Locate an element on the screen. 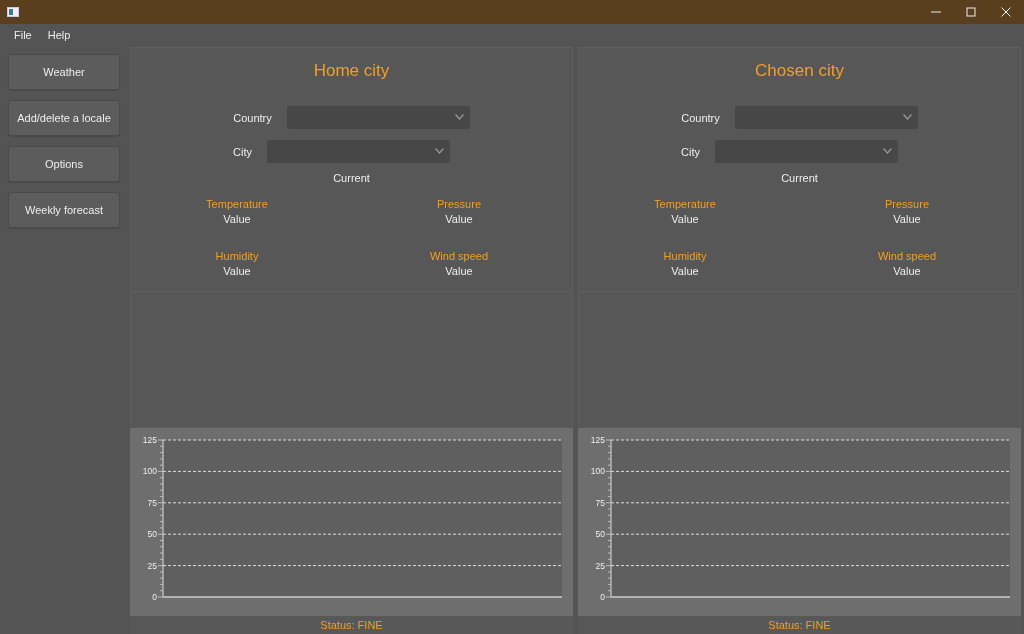 The width and height of the screenshot is (1024, 634). panel-title: Chosen city is located at coordinates (799, 71).